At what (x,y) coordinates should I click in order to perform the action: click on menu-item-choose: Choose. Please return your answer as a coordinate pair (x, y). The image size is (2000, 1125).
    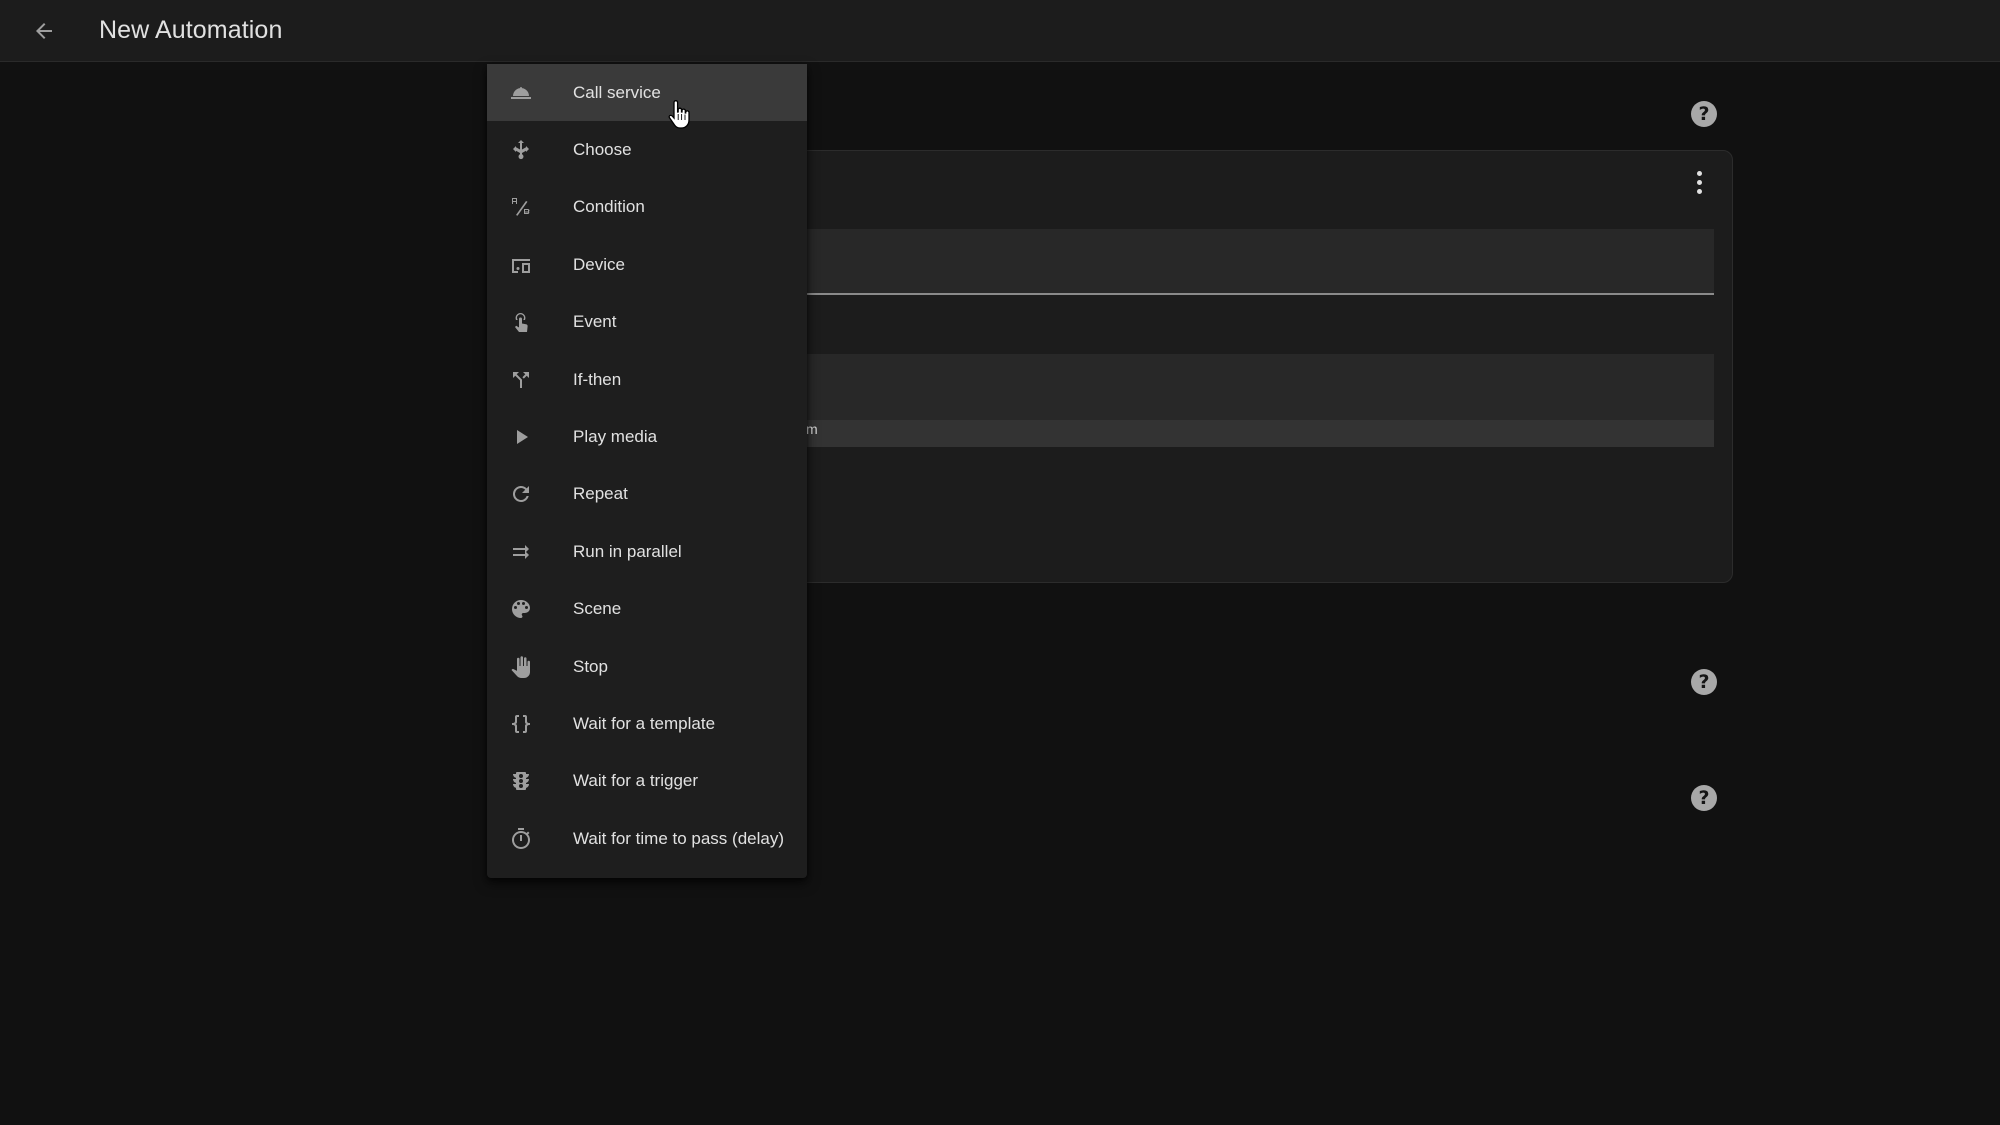
    Looking at the image, I should click on (647, 149).